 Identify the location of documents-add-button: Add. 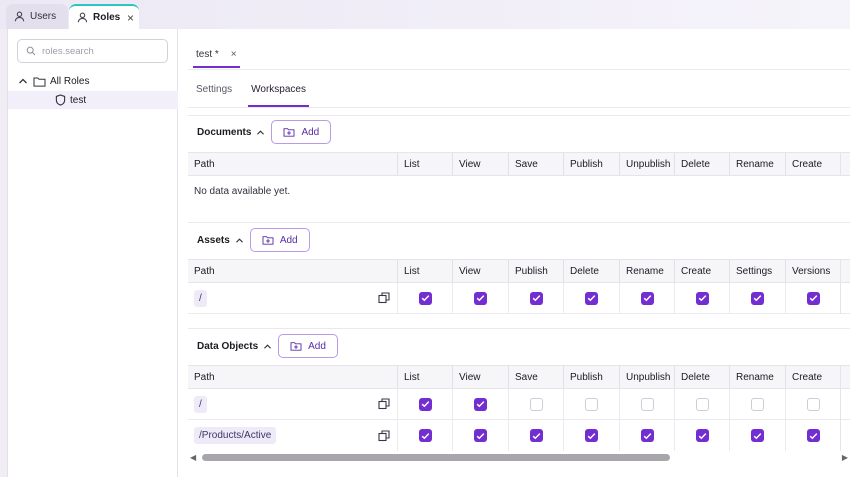
(301, 132).